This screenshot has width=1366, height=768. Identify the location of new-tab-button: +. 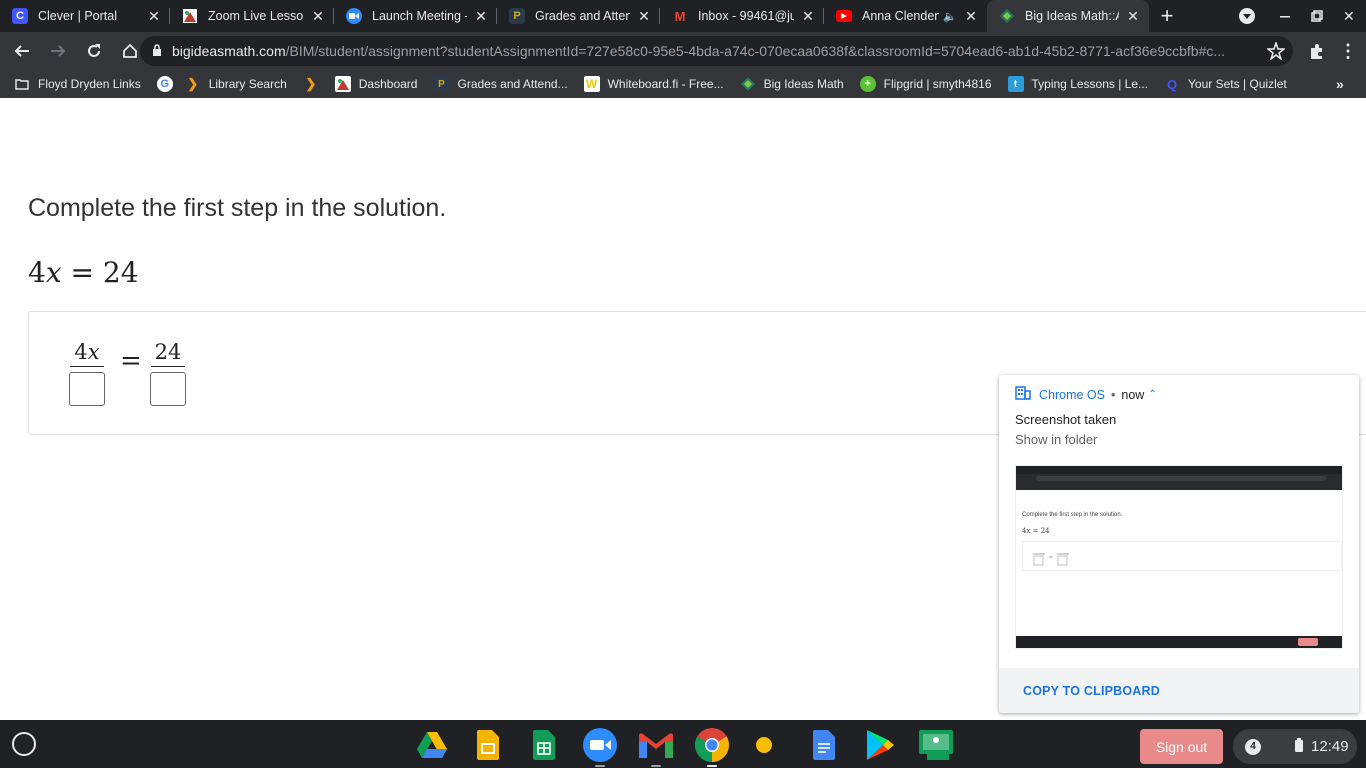
(1167, 16).